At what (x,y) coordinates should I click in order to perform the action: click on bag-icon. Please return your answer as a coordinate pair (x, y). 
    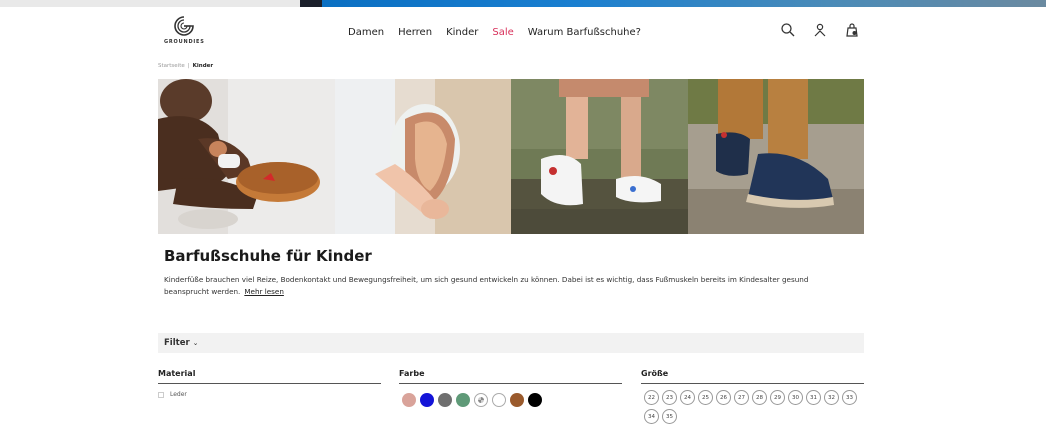
    Looking at the image, I should click on (852, 30).